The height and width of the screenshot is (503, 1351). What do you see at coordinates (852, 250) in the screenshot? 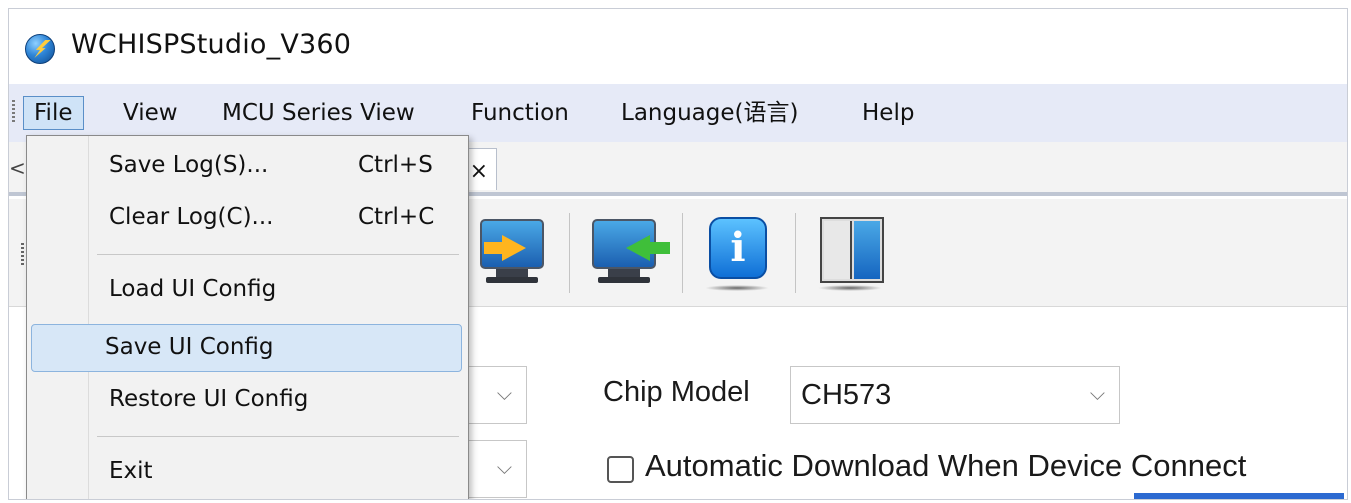
I see `manual-book-icon` at bounding box center [852, 250].